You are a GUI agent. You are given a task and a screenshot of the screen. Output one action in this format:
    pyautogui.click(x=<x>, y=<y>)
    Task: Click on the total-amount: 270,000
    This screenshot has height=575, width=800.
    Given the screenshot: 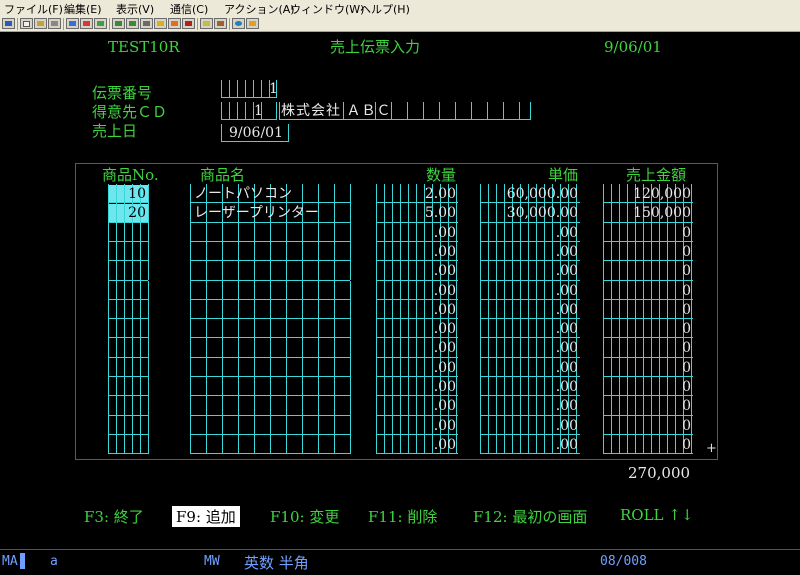 What is the action you would take?
    pyautogui.click(x=659, y=473)
    